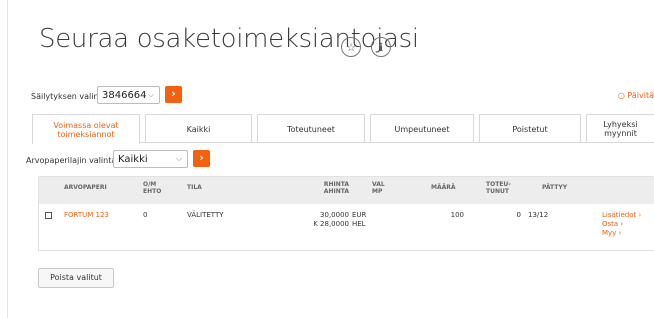  I want to click on header-amount: MÄÄRÄ, so click(443, 187).